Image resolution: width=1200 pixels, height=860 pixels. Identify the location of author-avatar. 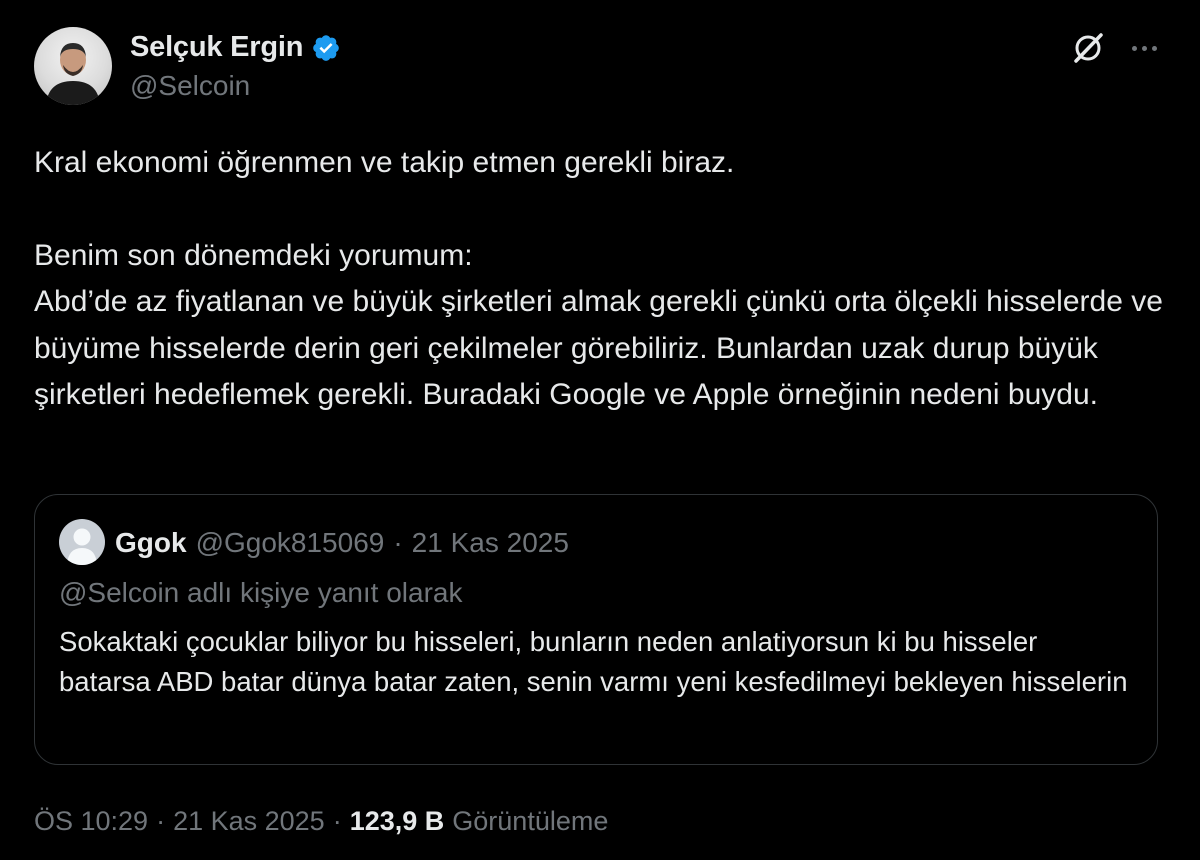
(73, 66).